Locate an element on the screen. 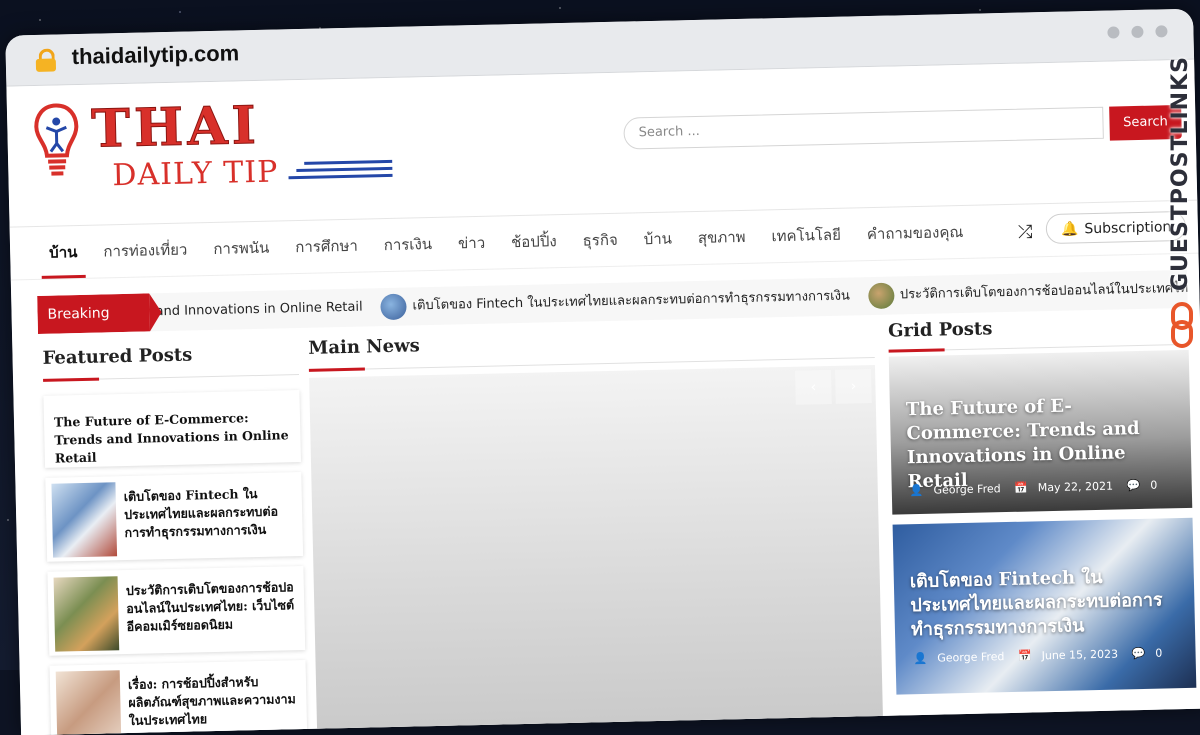 This screenshot has height=735, width=1200. lock-icon is located at coordinates (46, 60).